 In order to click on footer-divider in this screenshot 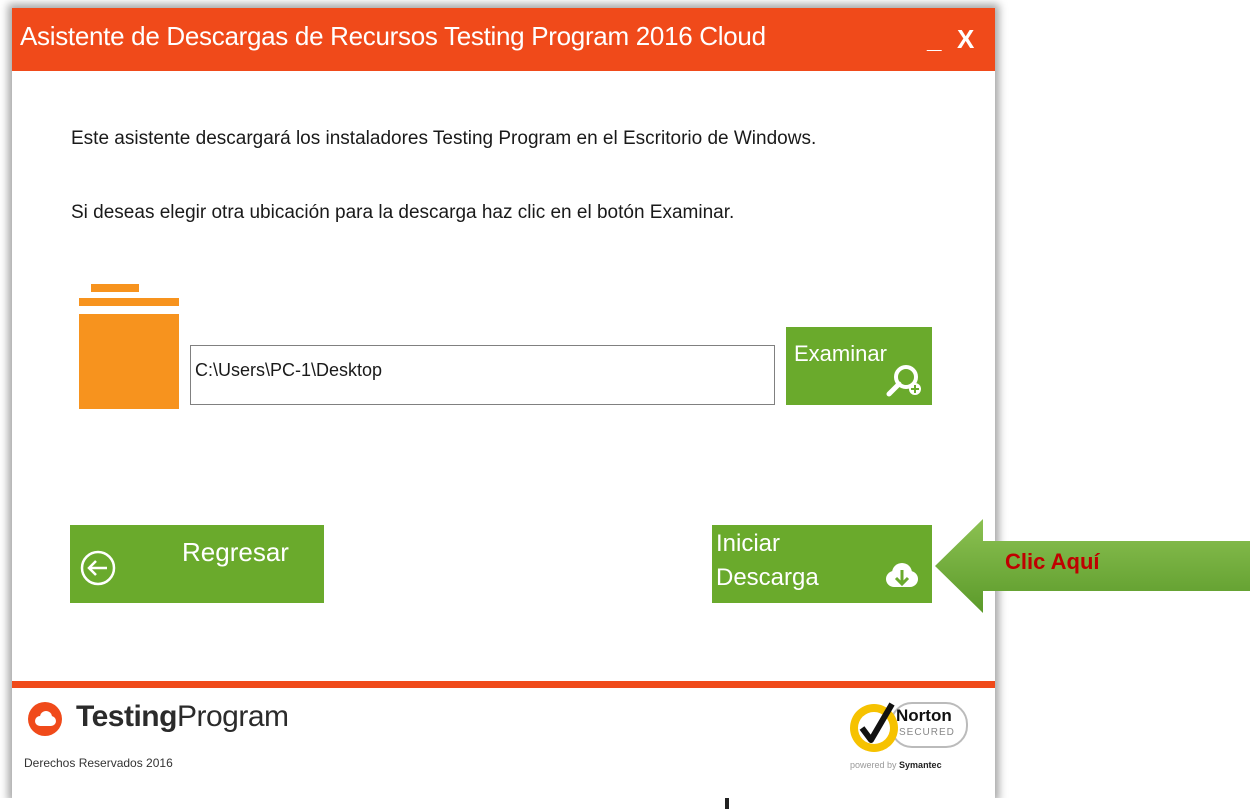, I will do `click(503, 684)`.